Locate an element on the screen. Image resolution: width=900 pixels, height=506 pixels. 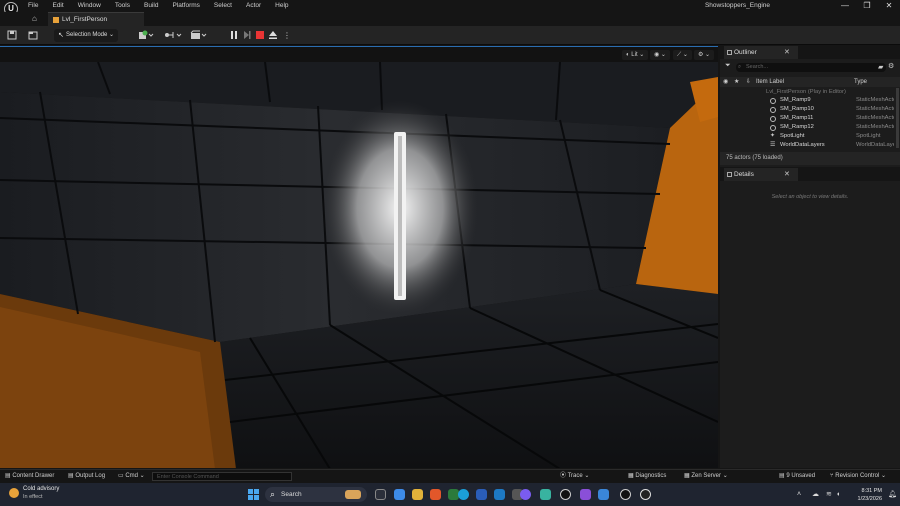
col-item-label: Item Label is located at coordinates (770, 82).